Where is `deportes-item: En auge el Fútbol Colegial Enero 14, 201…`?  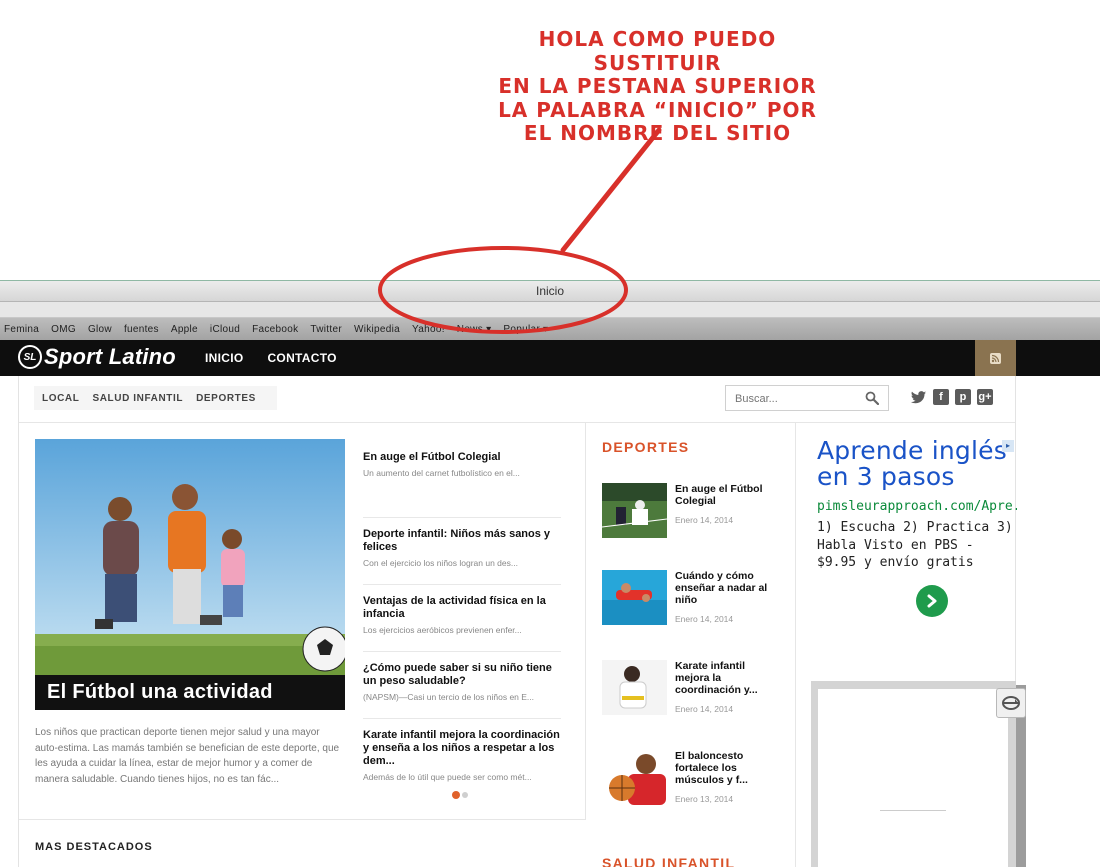 deportes-item: En auge el Fútbol Colegial Enero 14, 201… is located at coordinates (697, 511).